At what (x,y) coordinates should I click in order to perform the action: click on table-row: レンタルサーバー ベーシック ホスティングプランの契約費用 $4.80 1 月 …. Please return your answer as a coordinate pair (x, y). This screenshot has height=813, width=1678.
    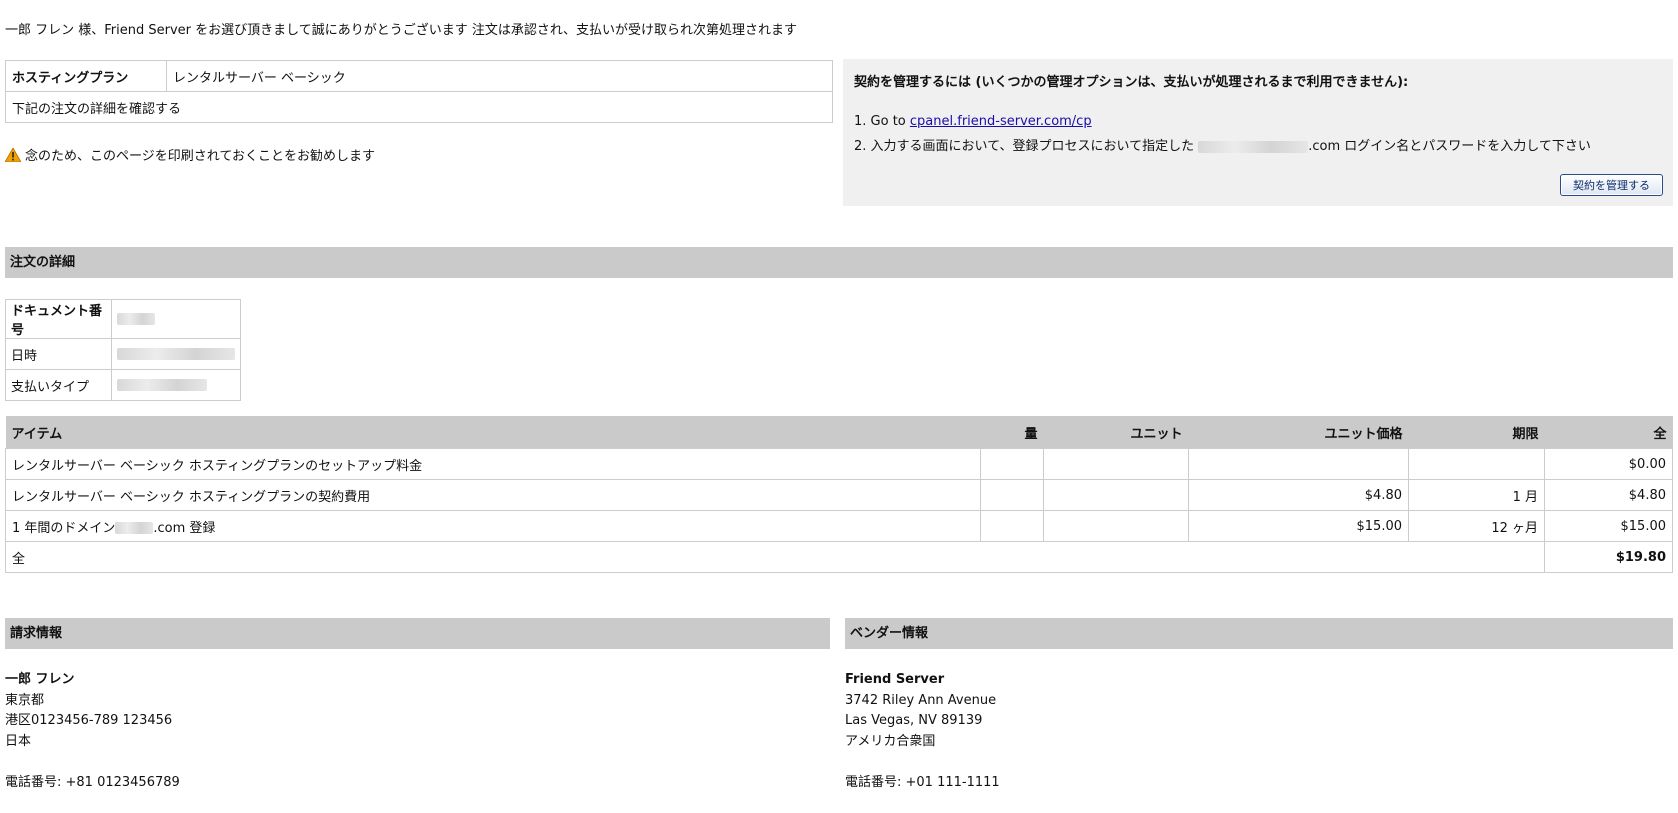
    Looking at the image, I should click on (839, 495).